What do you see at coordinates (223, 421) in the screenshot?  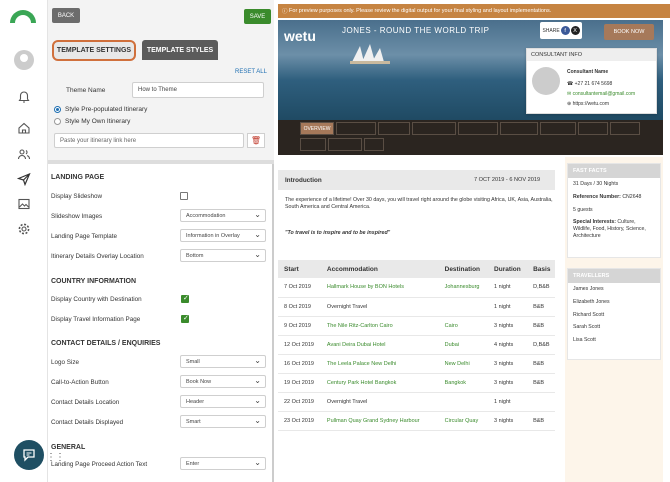 I see `contact-displayed-select: Smart` at bounding box center [223, 421].